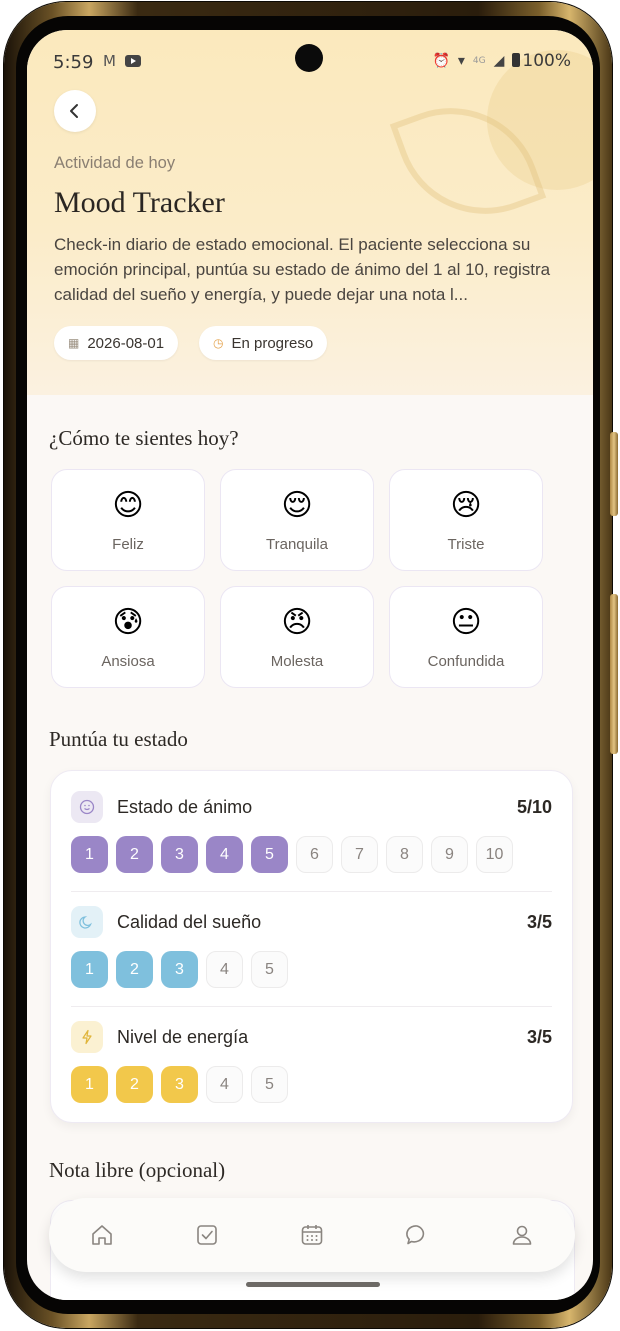  What do you see at coordinates (89, 1084) in the screenshot?
I see `energy-rating-pill-1: 1` at bounding box center [89, 1084].